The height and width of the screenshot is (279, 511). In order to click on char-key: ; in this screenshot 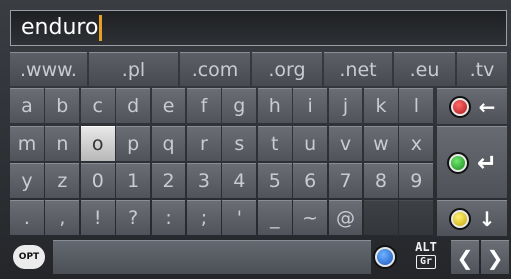, I will do `click(204, 217)`.